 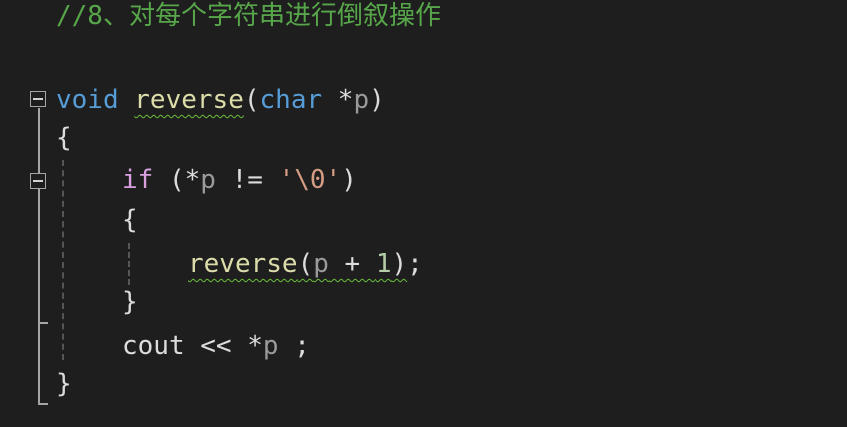 I want to click on inner-close-brace: }, so click(x=130, y=302).